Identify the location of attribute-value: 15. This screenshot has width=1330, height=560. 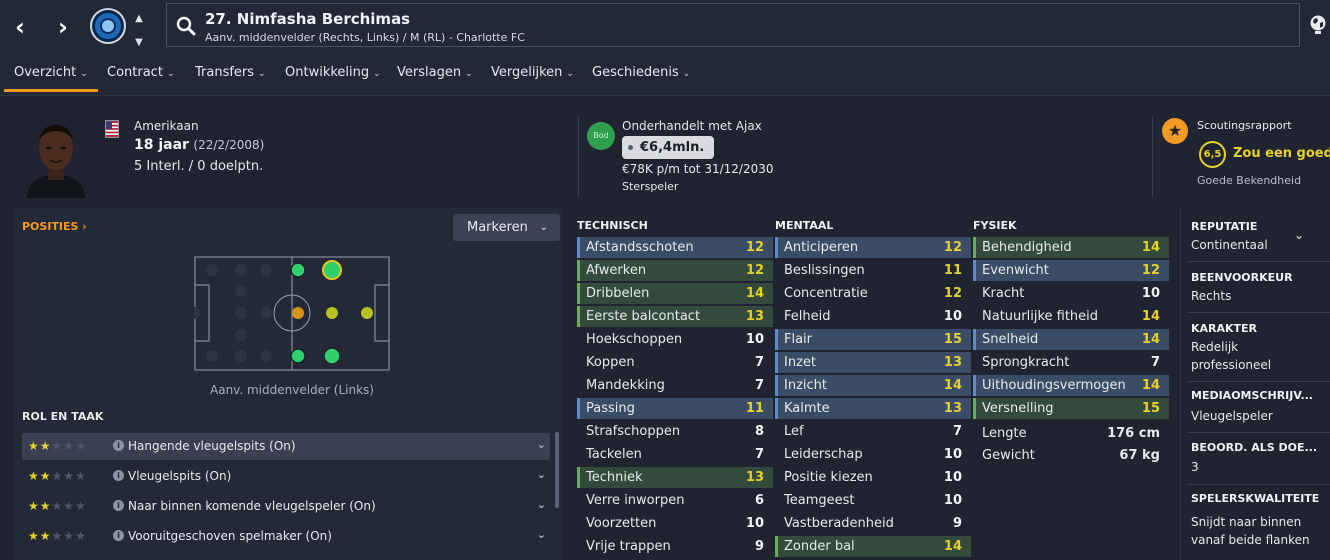
(952, 339).